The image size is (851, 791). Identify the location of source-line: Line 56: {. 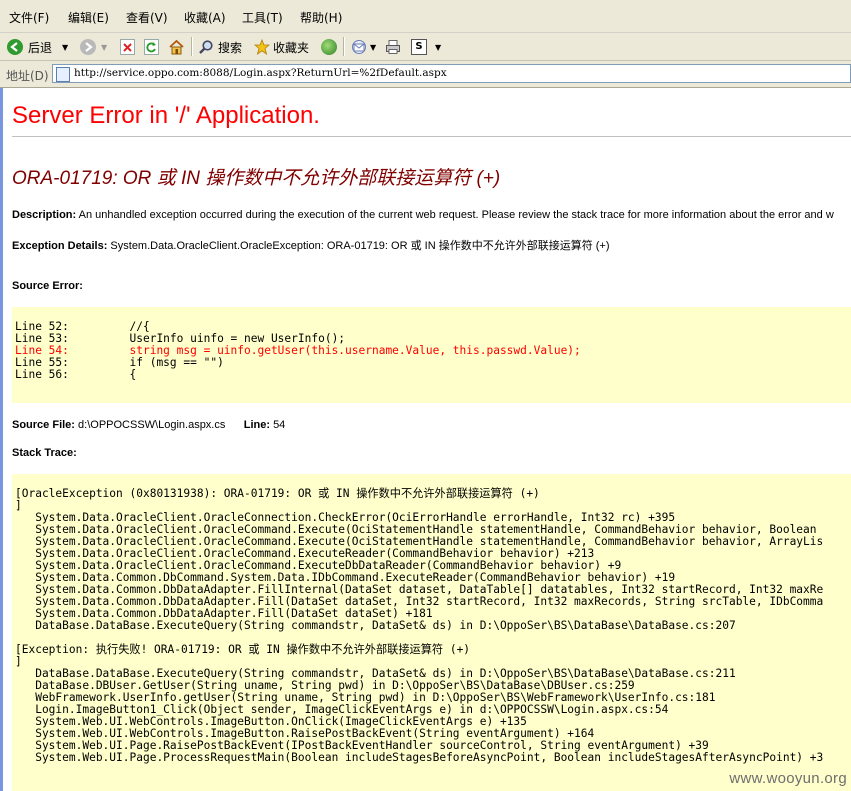
(76, 374).